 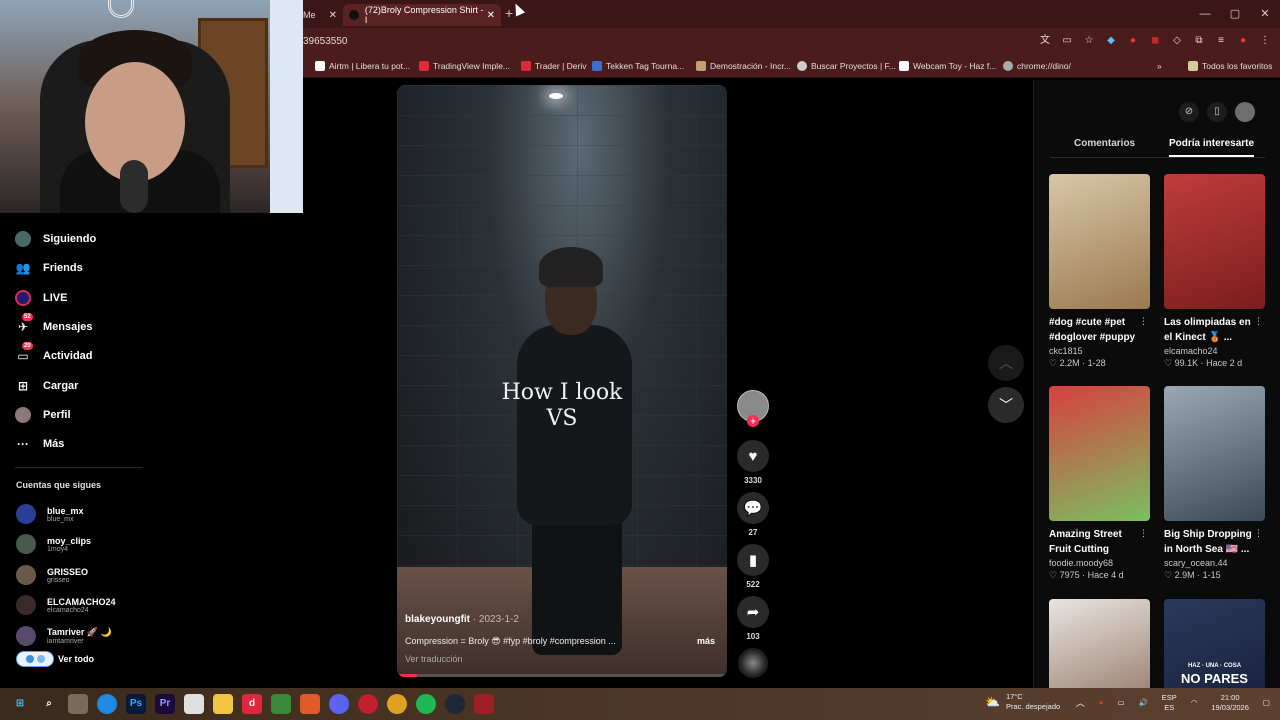 I want to click on close-window-button: ✕, so click(x=1265, y=14).